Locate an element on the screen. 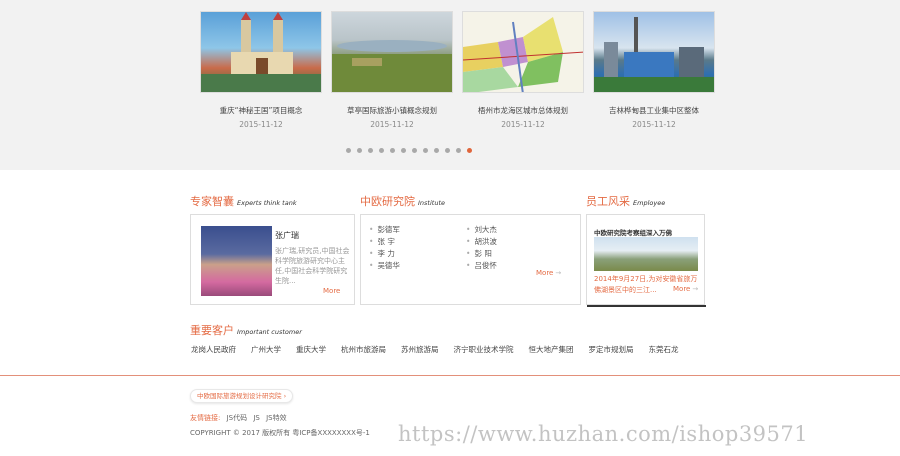 This screenshot has height=456, width=900. carousel-card: 吉林桦甸县工业集中区整体 2015-11-12 is located at coordinates (654, 70).